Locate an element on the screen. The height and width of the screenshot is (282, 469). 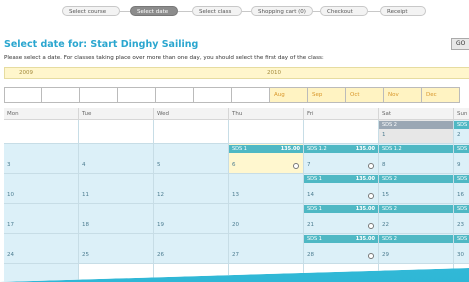
day-number: 22 is located at coordinates (385, 225).